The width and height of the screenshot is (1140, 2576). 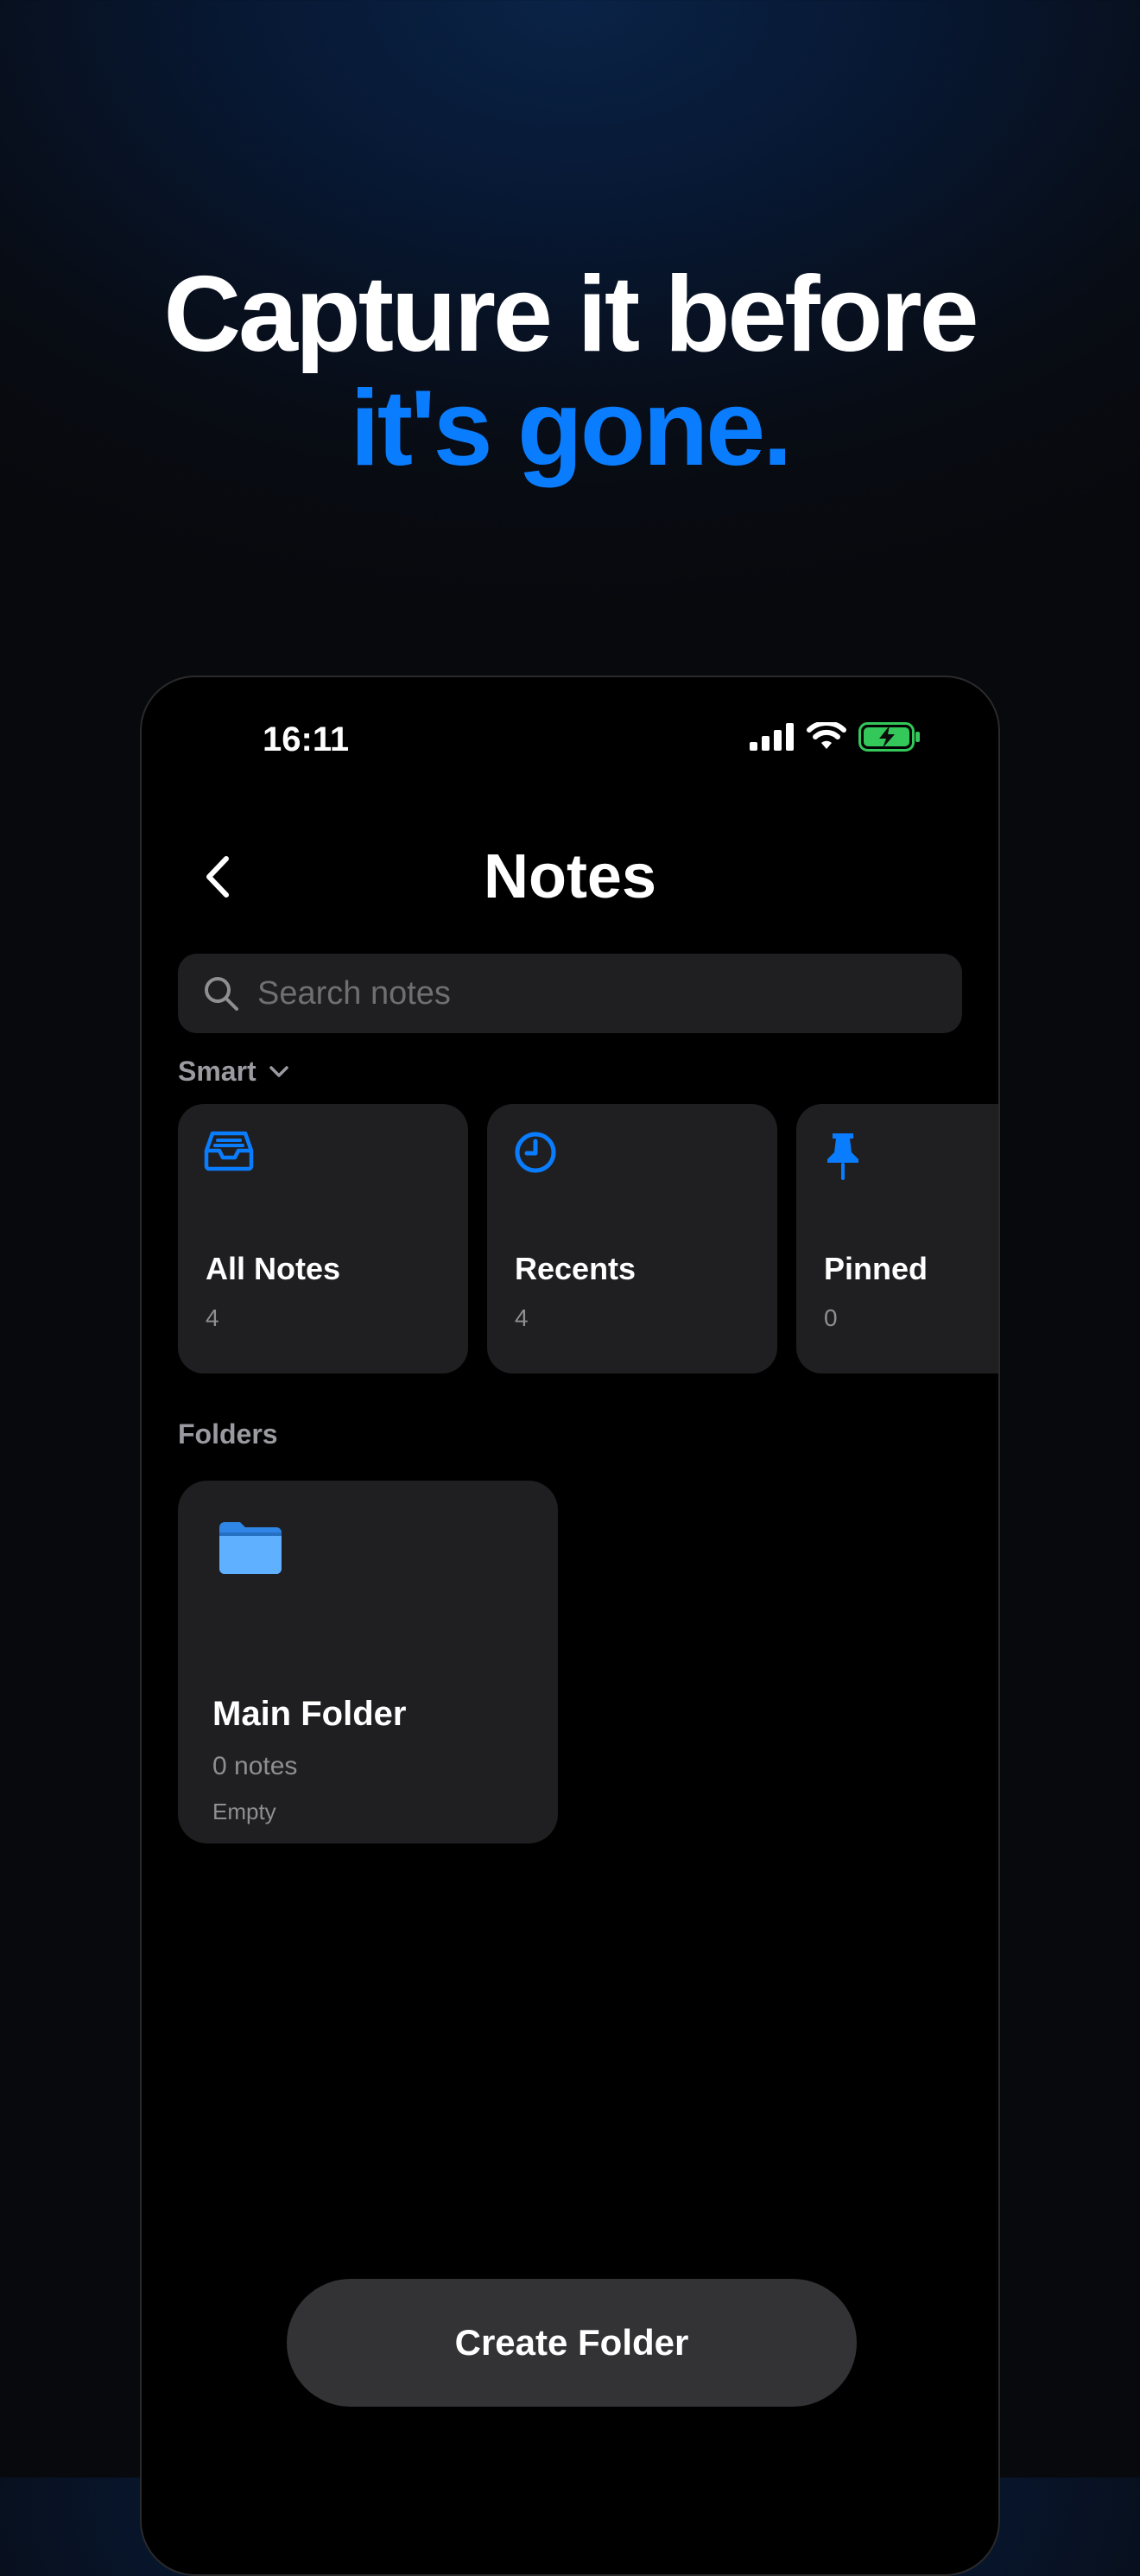 What do you see at coordinates (228, 1434) in the screenshot?
I see `folders-section-label: Folders` at bounding box center [228, 1434].